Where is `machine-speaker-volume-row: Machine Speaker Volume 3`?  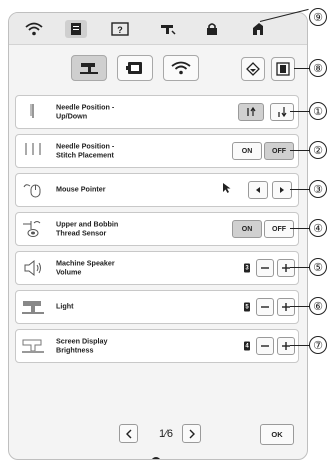
machine-speaker-volume-row: Machine Speaker Volume 3 is located at coordinates (157, 268).